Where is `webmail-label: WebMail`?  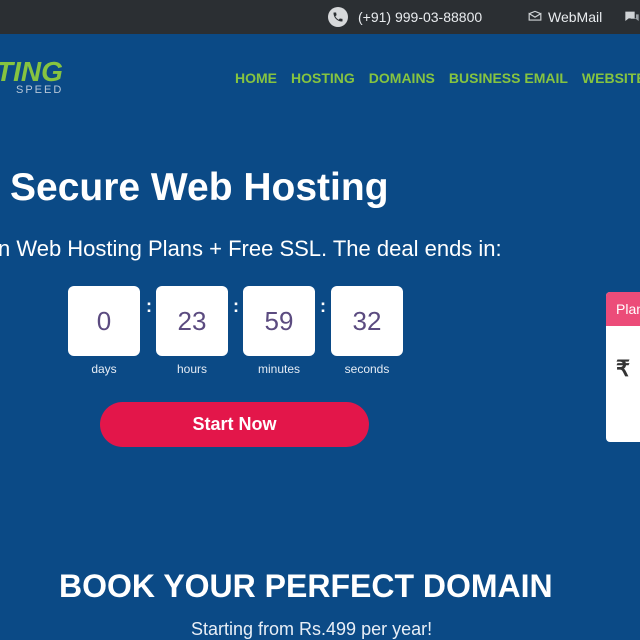 webmail-label: WebMail is located at coordinates (575, 17).